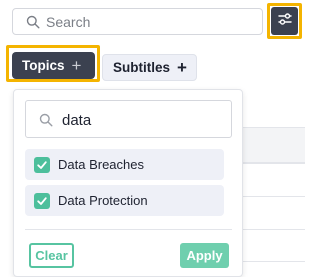 The height and width of the screenshot is (277, 320). I want to click on option-label: Data Protection, so click(103, 200).